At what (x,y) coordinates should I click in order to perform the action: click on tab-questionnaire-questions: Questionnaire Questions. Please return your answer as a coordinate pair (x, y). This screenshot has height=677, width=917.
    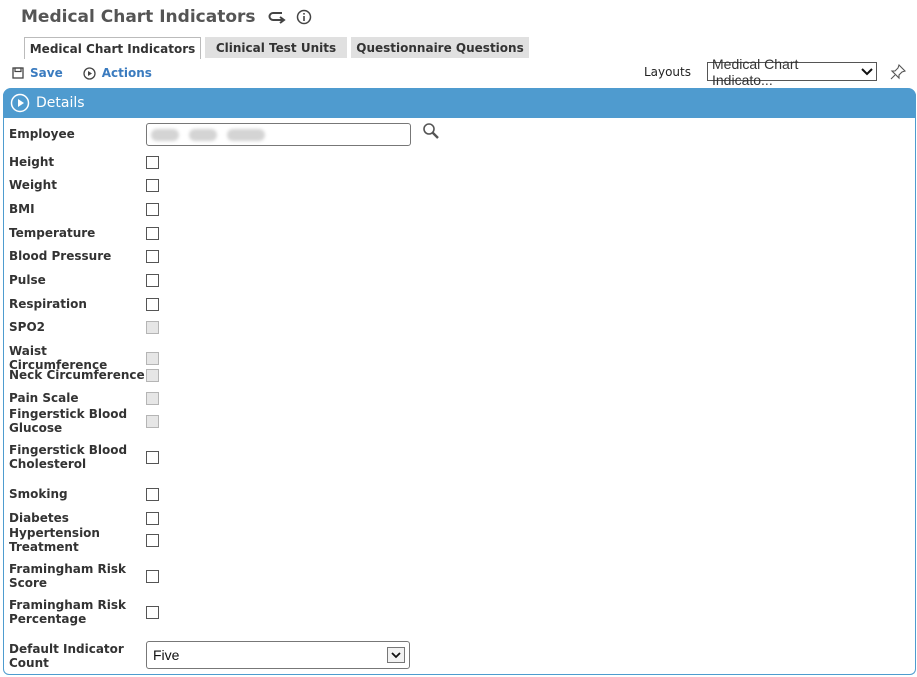
    Looking at the image, I should click on (440, 47).